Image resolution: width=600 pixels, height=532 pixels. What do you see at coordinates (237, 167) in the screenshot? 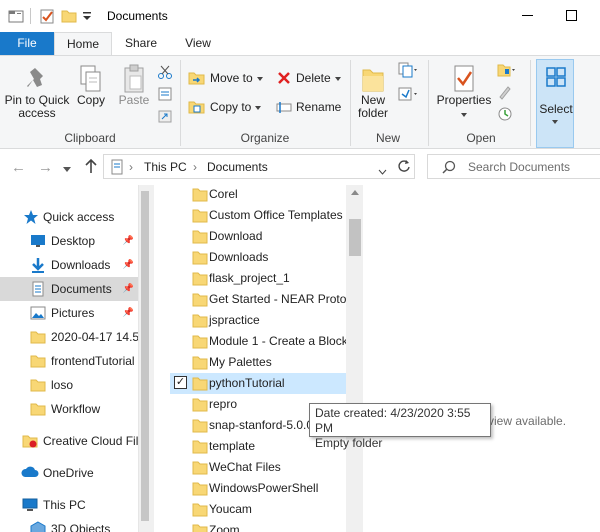
I see `breadcrumb-documents: Documents` at bounding box center [237, 167].